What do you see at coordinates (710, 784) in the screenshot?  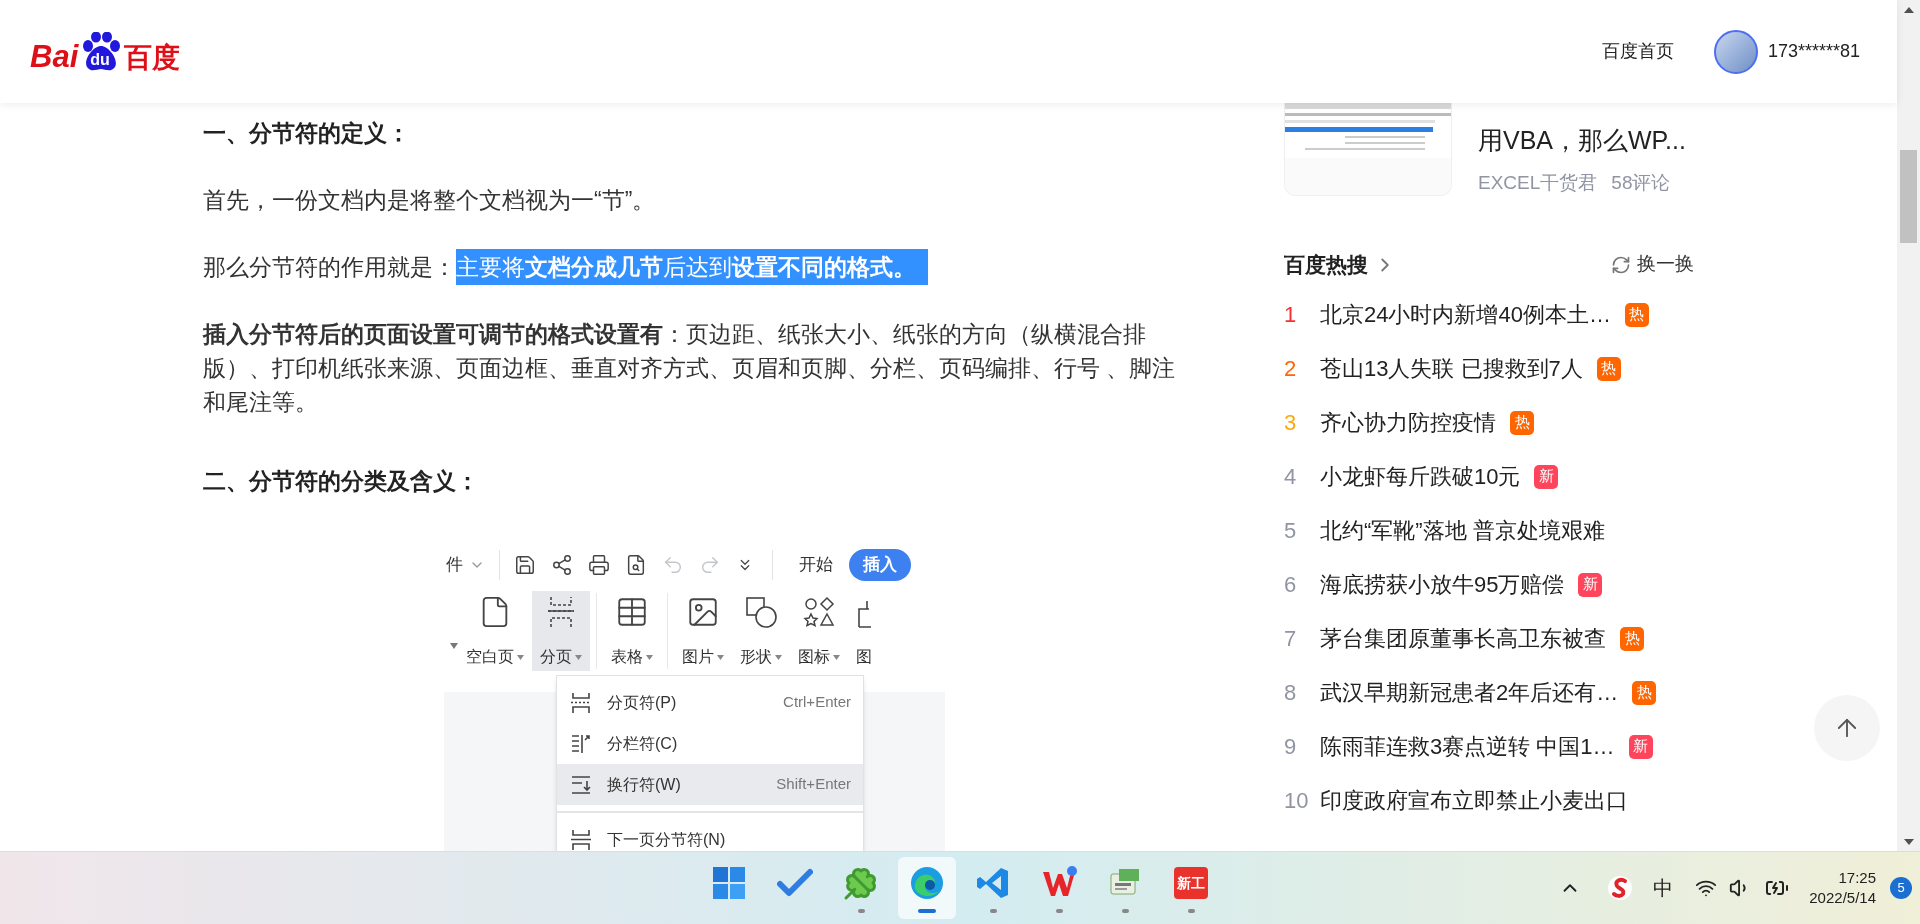 I see `menu-item: 换行符(W) Shift+Enter` at bounding box center [710, 784].